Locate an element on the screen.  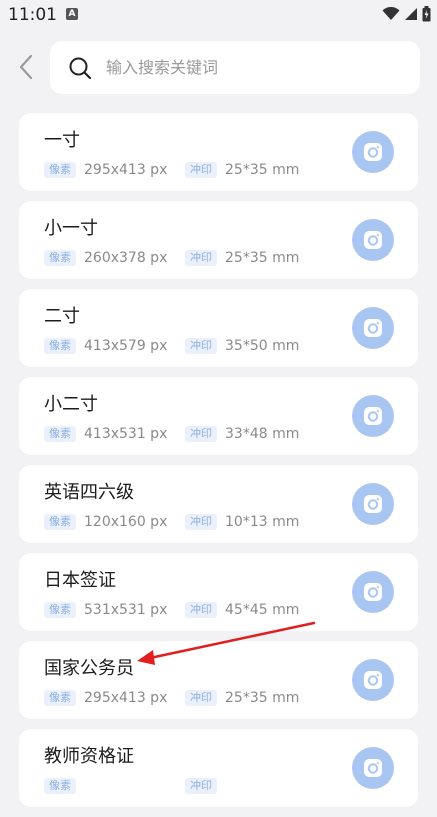
signal-icon is located at coordinates (411, 14).